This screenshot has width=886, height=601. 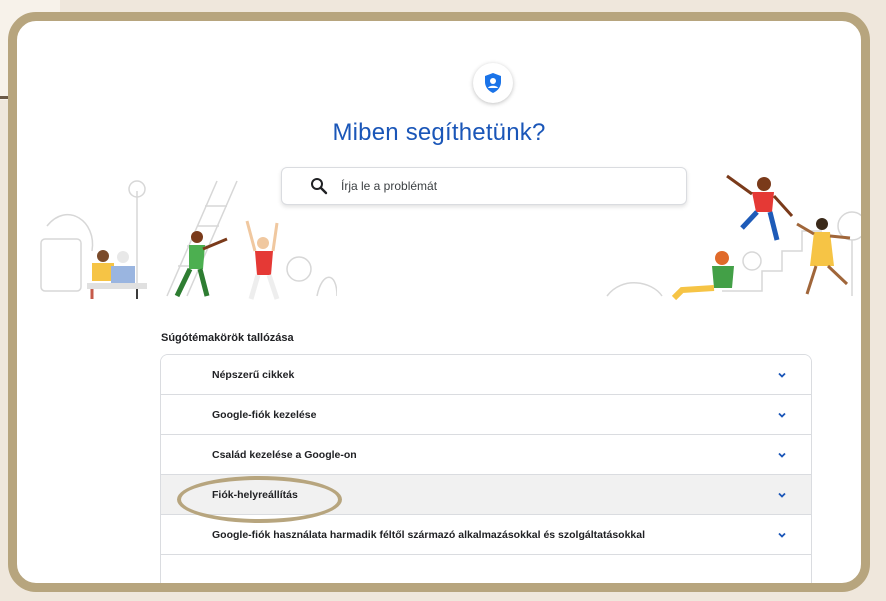 I want to click on left-illustration, so click(x=188, y=240).